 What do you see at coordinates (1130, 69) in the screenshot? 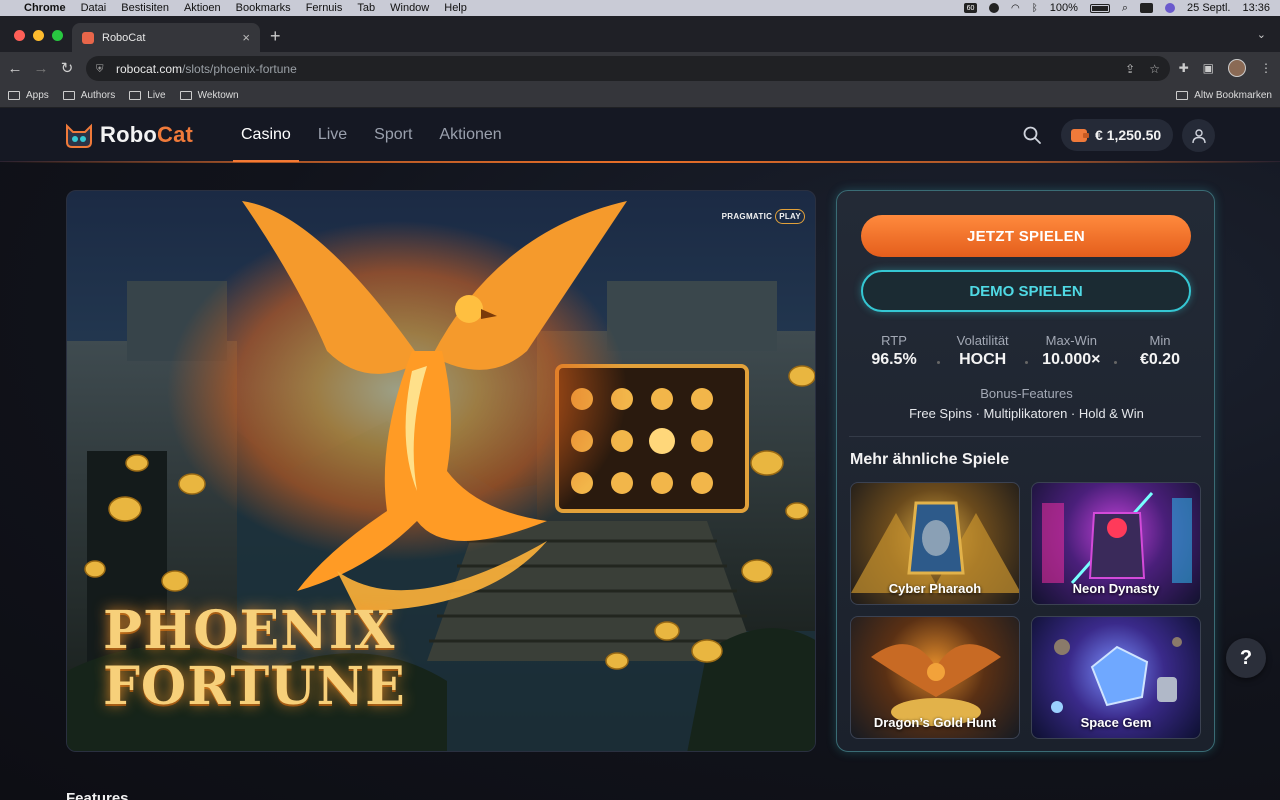
I see `share-icon: ⇪` at bounding box center [1130, 69].